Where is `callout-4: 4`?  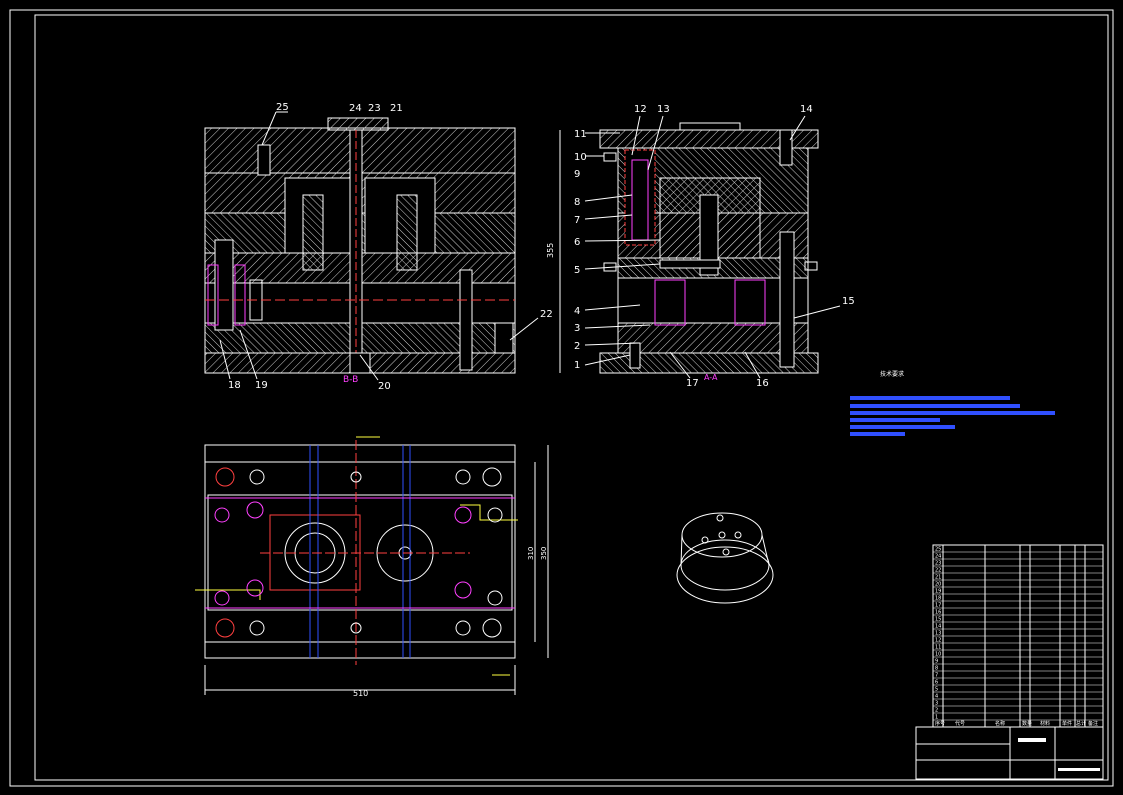
callout-4: 4 is located at coordinates (577, 311).